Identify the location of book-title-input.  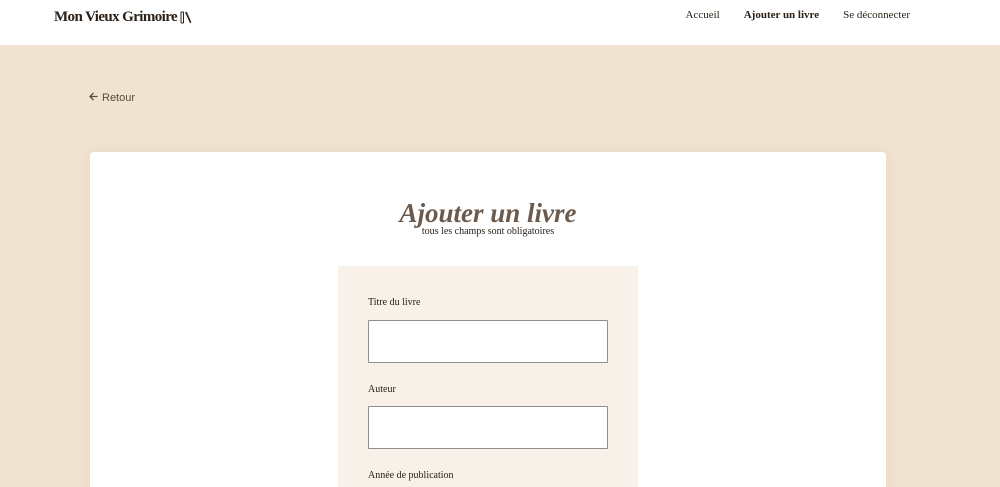
(488, 341).